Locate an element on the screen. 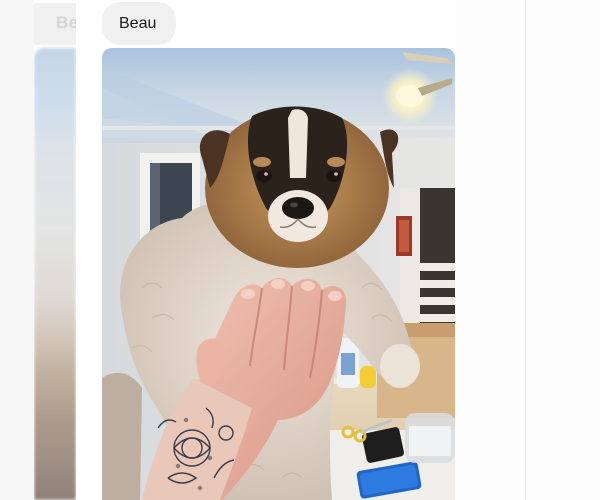 Image resolution: width=600 pixels, height=500 pixels. pet-name-label: Beau is located at coordinates (138, 23).